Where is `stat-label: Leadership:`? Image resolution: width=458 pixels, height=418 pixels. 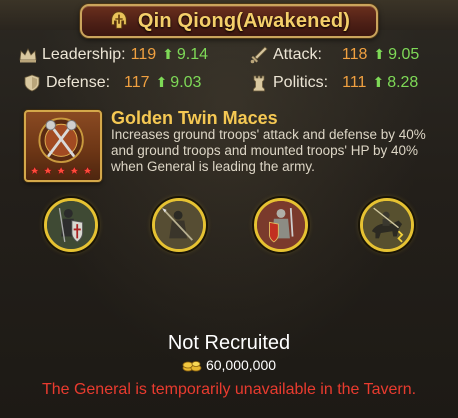
stat-label: Leadership: is located at coordinates (84, 54).